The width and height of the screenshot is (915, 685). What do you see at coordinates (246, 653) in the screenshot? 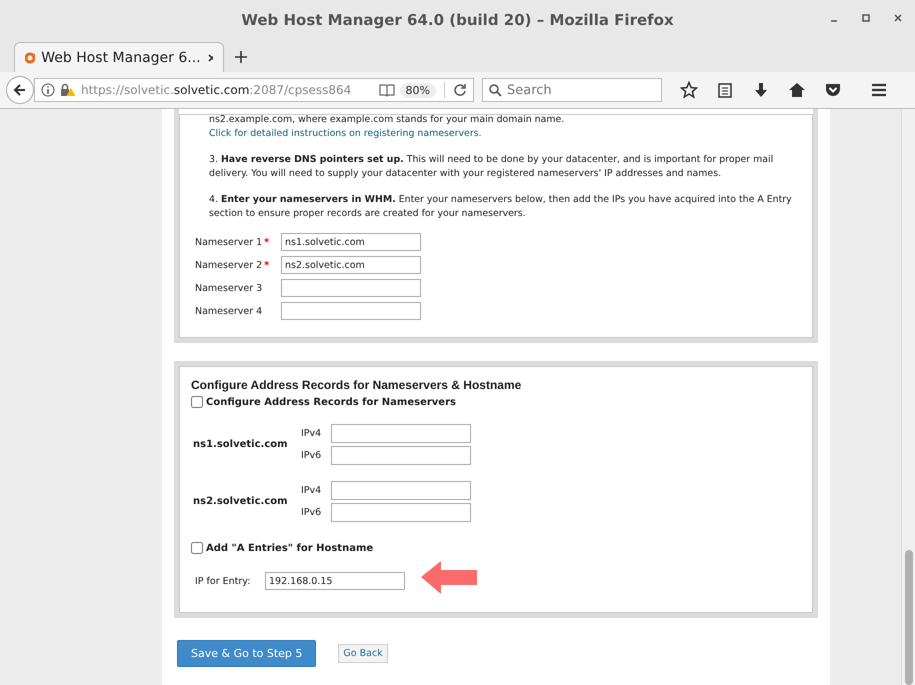
I see `save-button: Save & Go to Step 5` at bounding box center [246, 653].